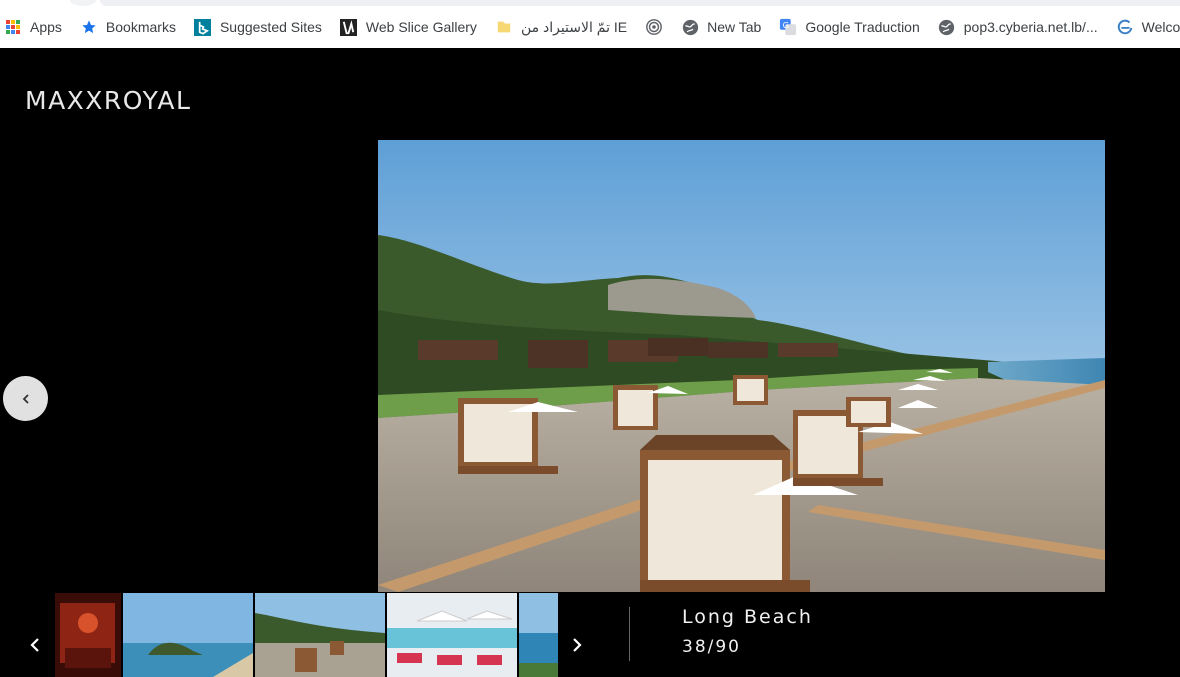 The height and width of the screenshot is (677, 1180). What do you see at coordinates (1160, 27) in the screenshot?
I see `bookmark-label: Welcome to RA` at bounding box center [1160, 27].